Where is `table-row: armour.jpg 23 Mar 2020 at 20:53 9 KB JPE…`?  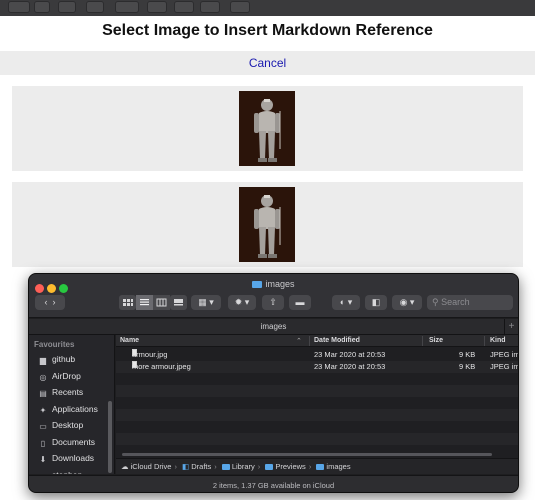
table-row: armour.jpg 23 Mar 2020 at 20:53 9 KB JPE… is located at coordinates (317, 355).